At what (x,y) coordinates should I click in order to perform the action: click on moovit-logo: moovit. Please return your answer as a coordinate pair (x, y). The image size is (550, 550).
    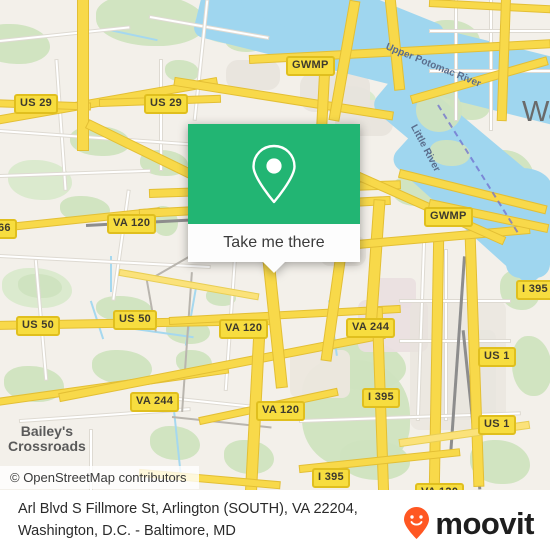
    Looking at the image, I should click on (468, 523).